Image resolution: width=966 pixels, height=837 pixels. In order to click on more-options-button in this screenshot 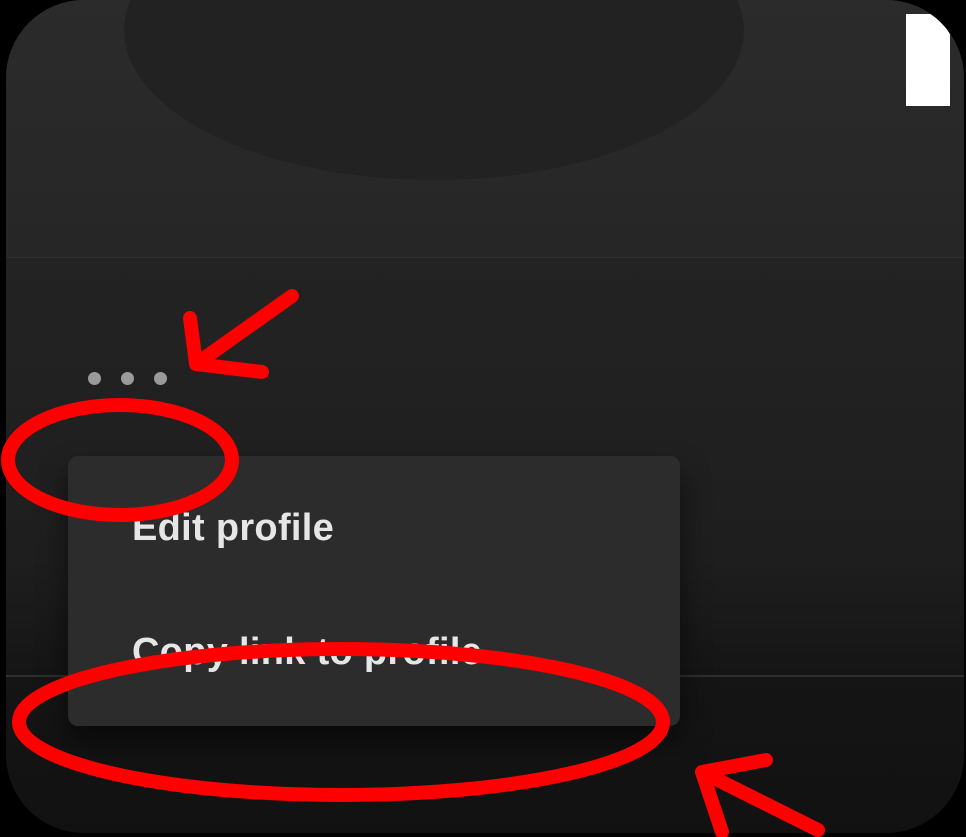, I will do `click(140, 378)`.